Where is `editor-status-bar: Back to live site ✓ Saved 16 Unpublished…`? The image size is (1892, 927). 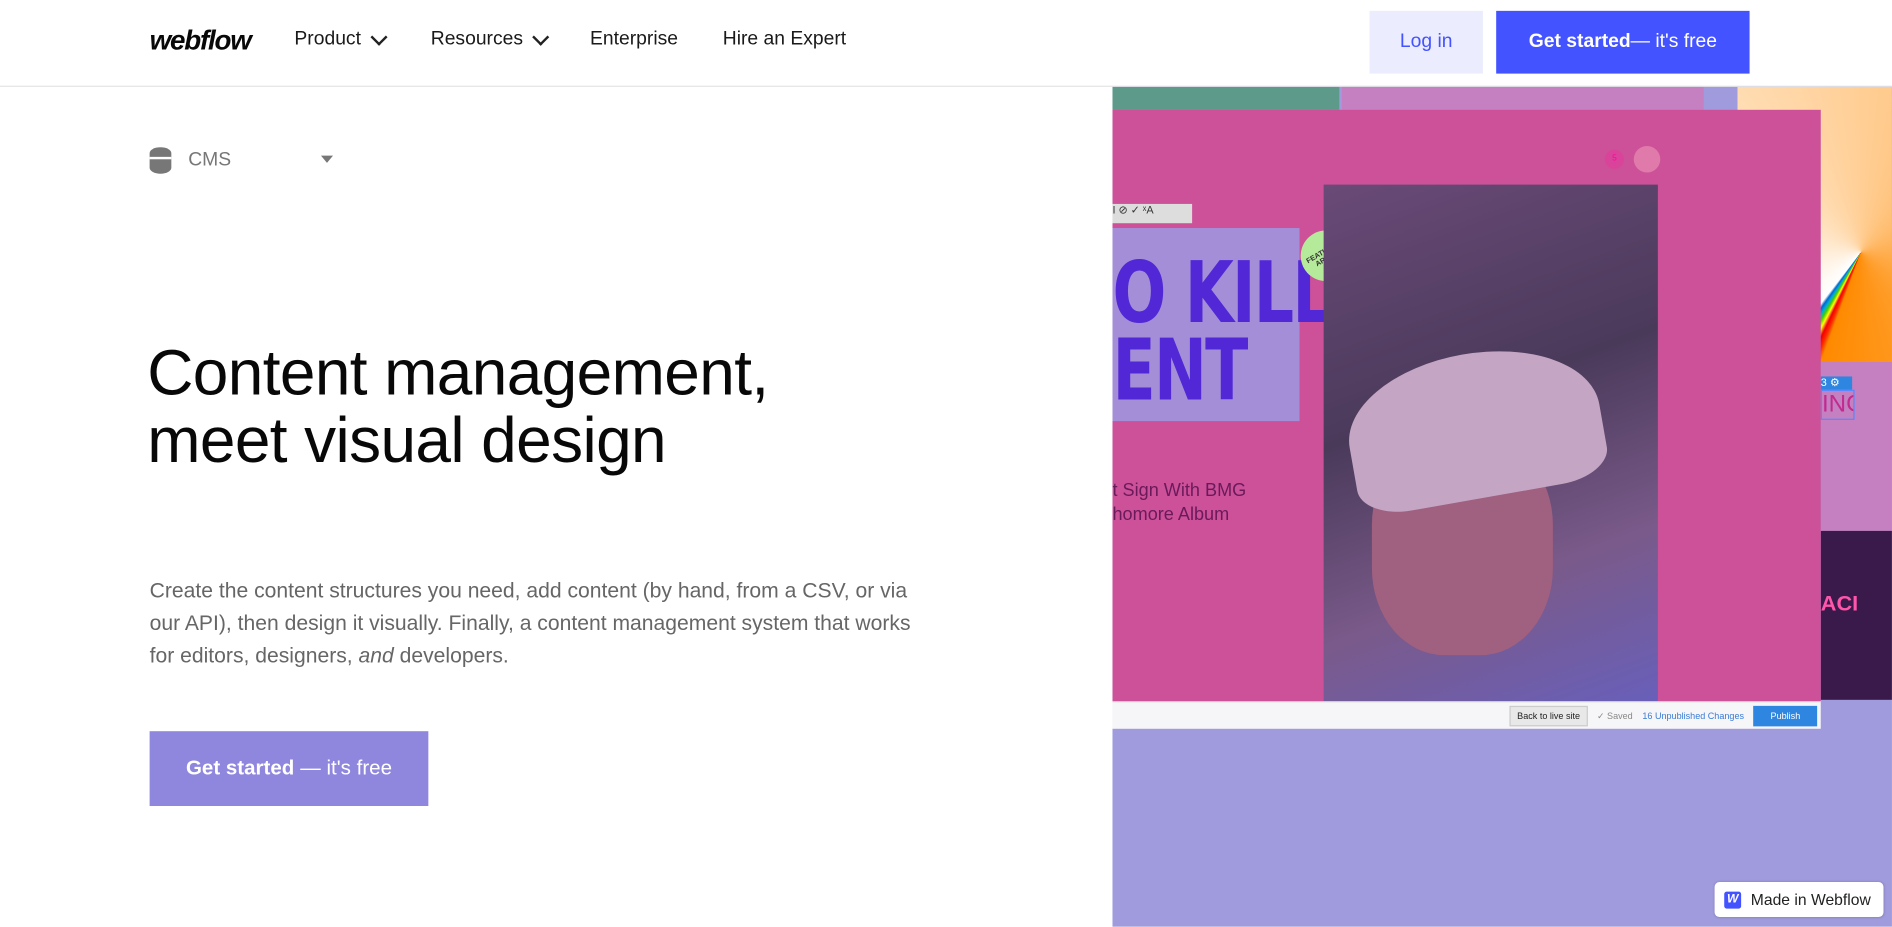 editor-status-bar: Back to live site ✓ Saved 16 Unpublished… is located at coordinates (1466, 715).